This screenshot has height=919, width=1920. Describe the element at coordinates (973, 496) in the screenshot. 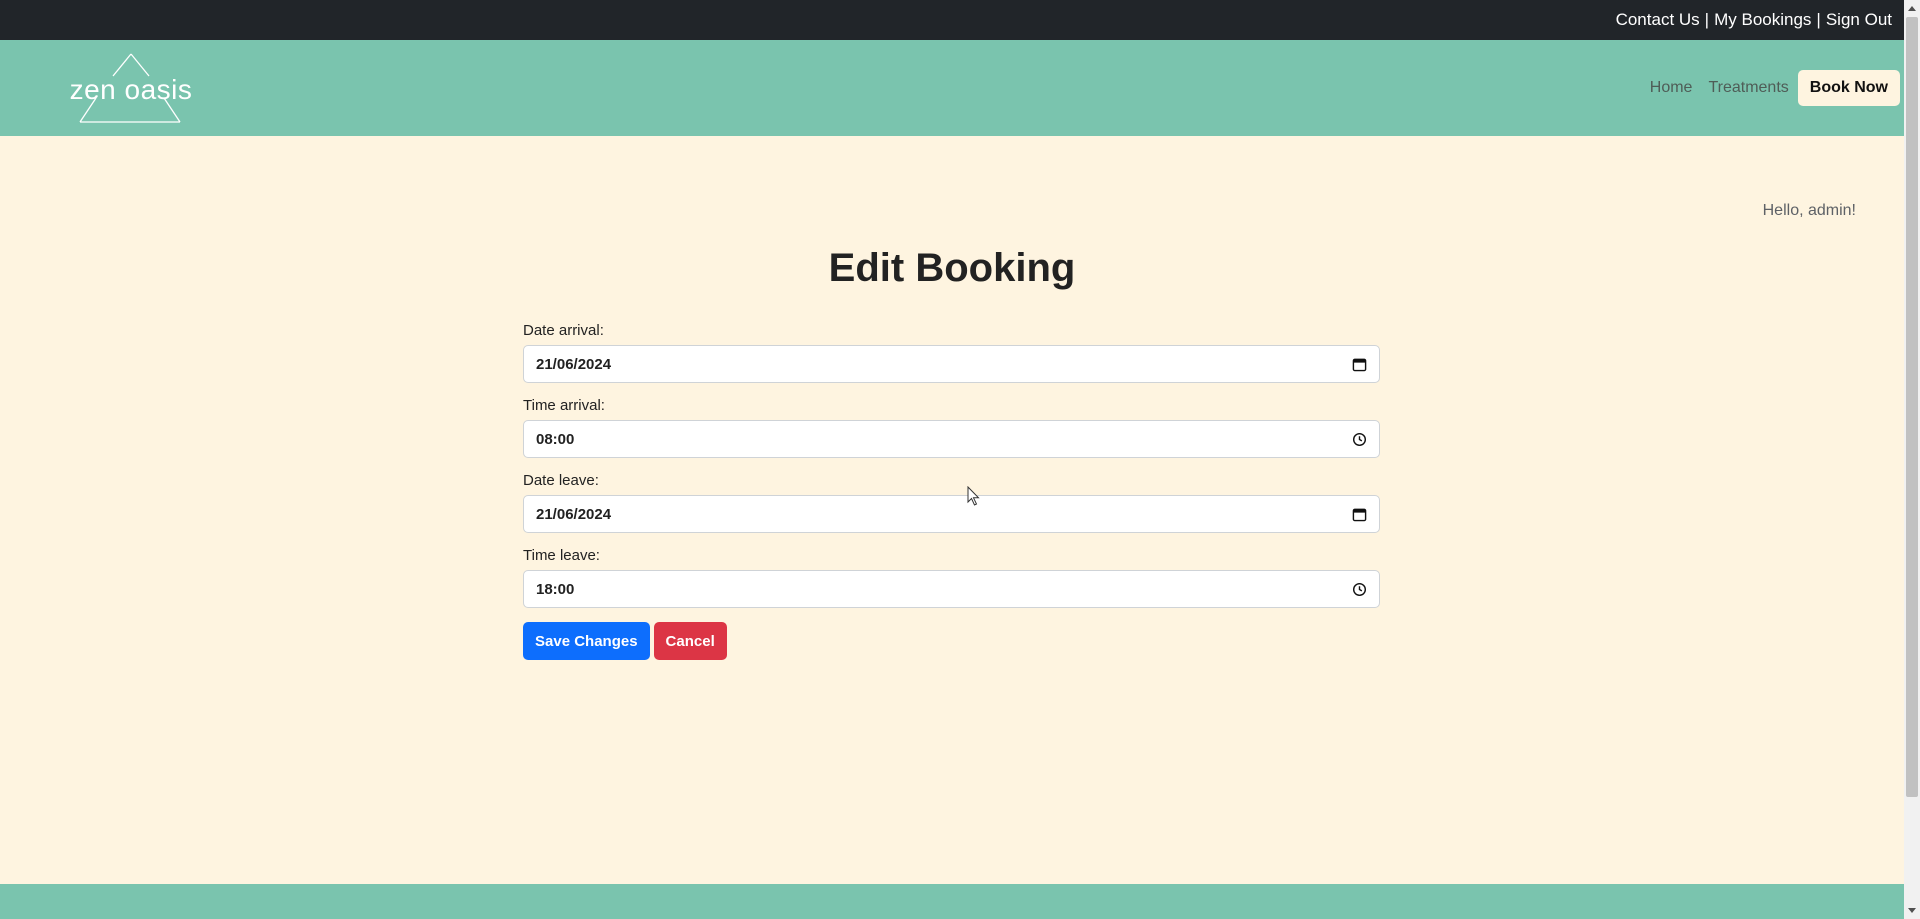

I see `mouse-cursor-icon` at that location.